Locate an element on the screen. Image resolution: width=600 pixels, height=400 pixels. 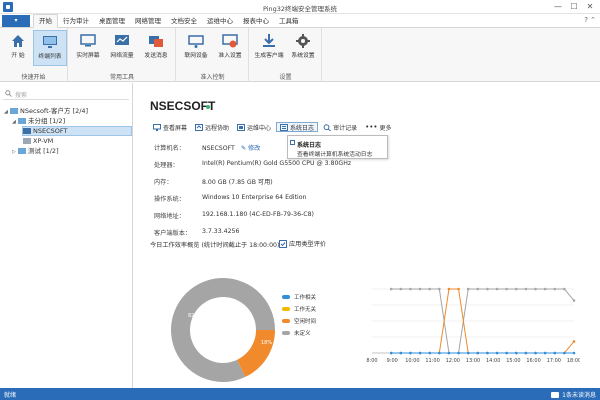
access-settings-button: 准入设置 is located at coordinates (230, 48).